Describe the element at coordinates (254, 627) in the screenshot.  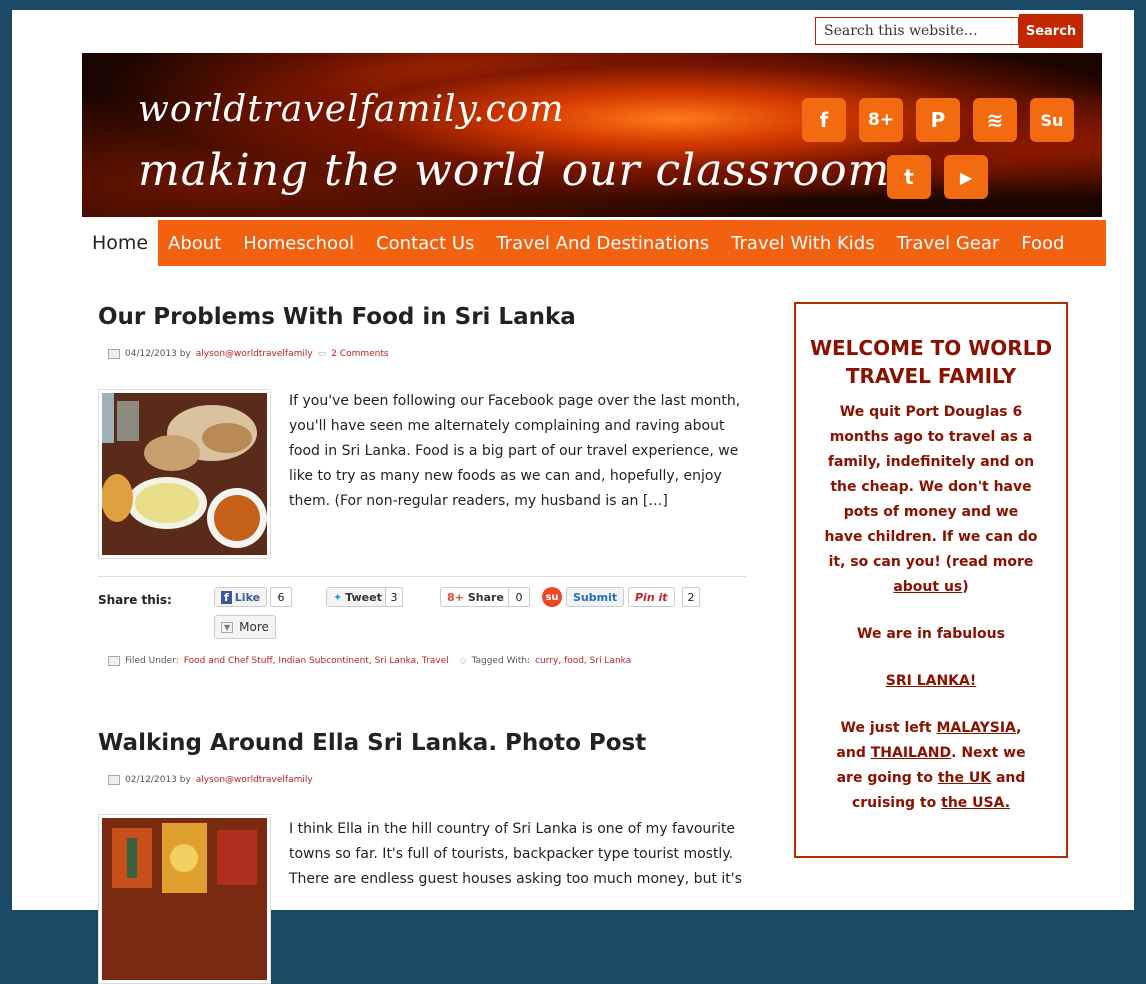
I see `more-label: More` at that location.